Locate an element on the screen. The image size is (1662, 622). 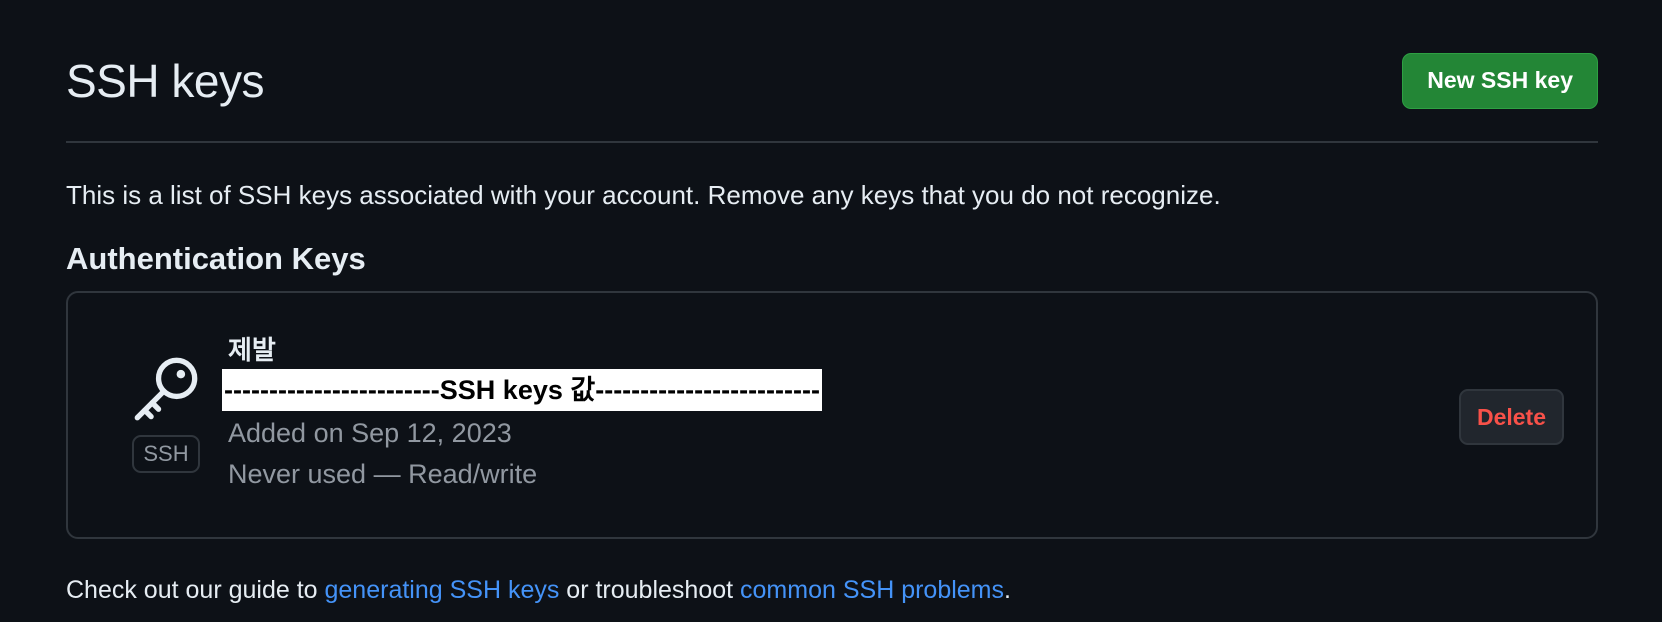
key-added-date: Added on Sep 12, 2023 is located at coordinates (370, 433).